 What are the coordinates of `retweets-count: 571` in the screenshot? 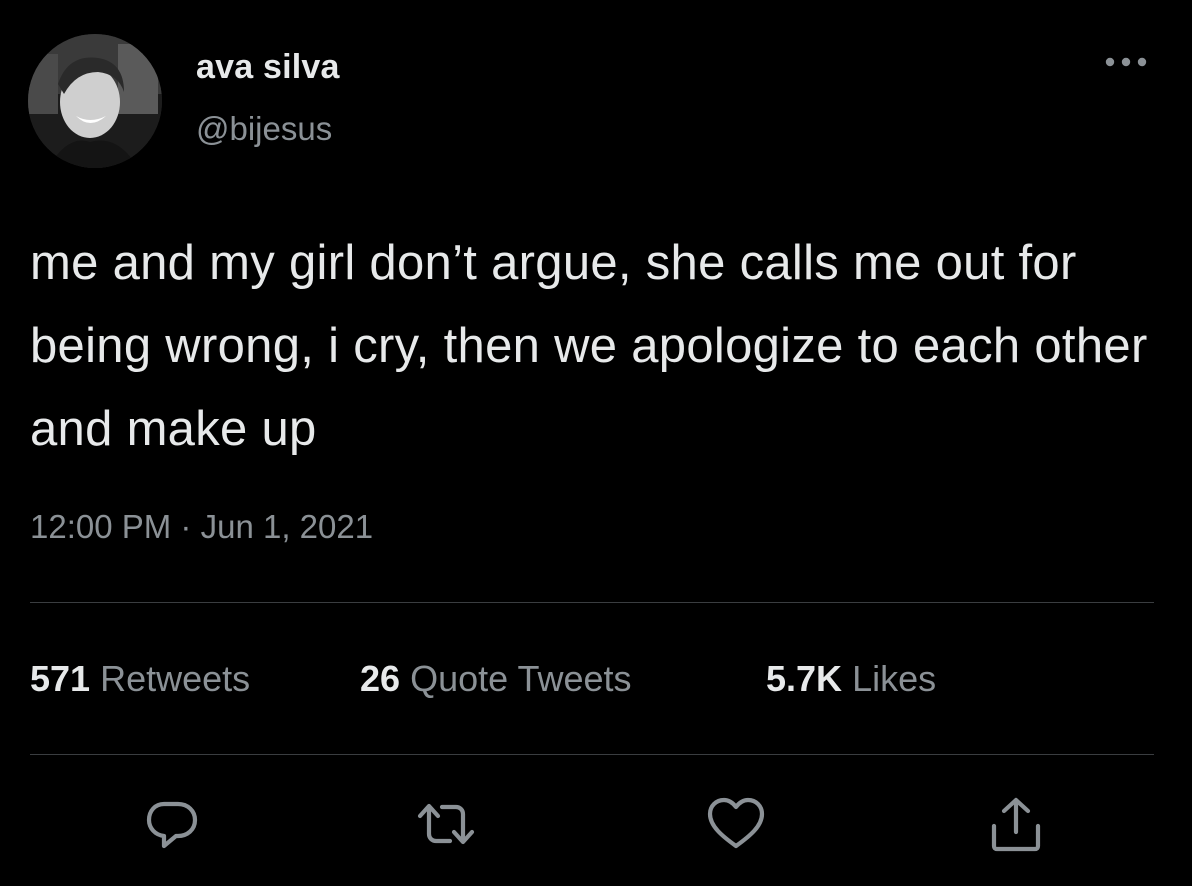 It's located at (60, 678).